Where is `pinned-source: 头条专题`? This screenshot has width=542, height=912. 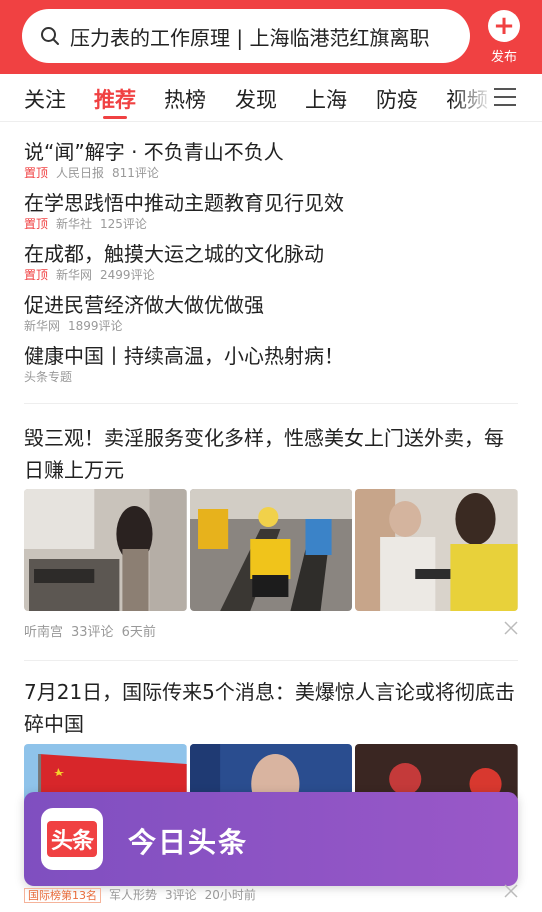 pinned-source: 头条专题 is located at coordinates (48, 377).